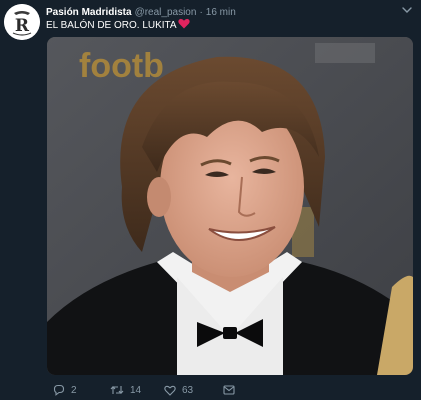 This screenshot has height=400, width=421. I want to click on avatar-letter: R, so click(22, 26).